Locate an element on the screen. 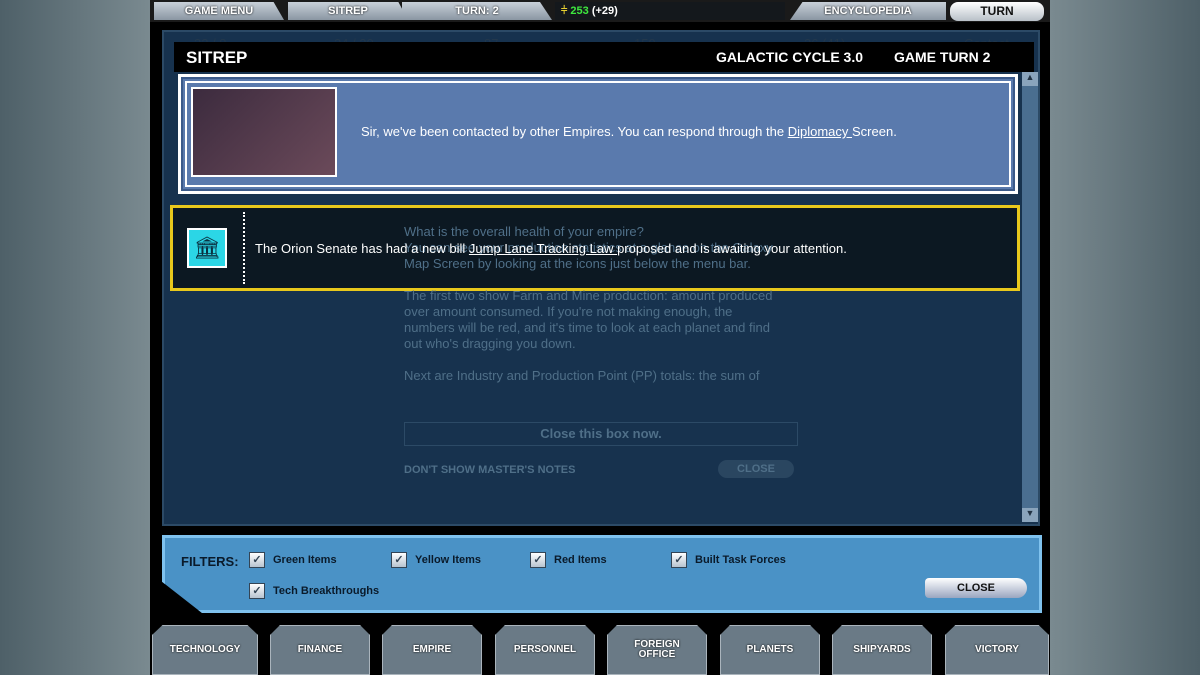 This screenshot has width=1200, height=675. scroll-up-arrow-icon: ▲ is located at coordinates (1030, 79).